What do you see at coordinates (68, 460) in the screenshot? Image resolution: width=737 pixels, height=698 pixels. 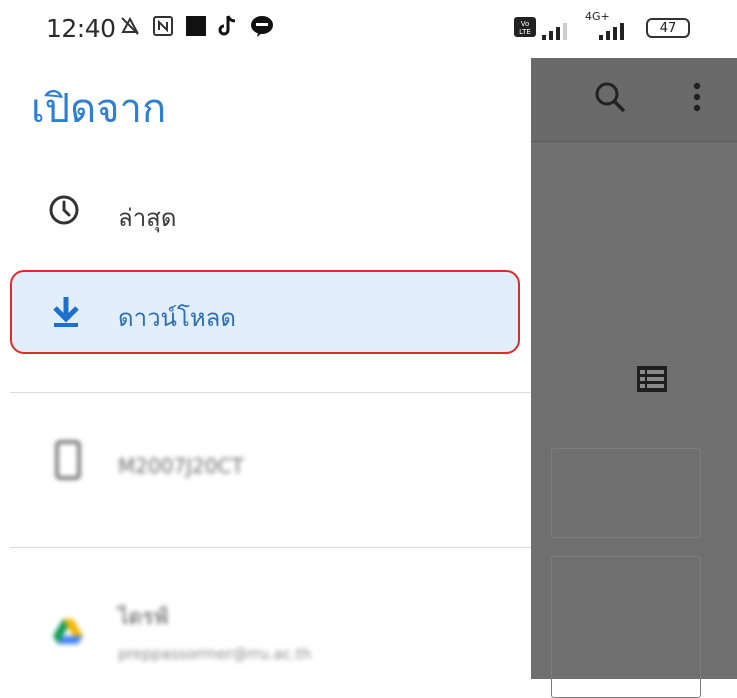 I see `phone-icon` at bounding box center [68, 460].